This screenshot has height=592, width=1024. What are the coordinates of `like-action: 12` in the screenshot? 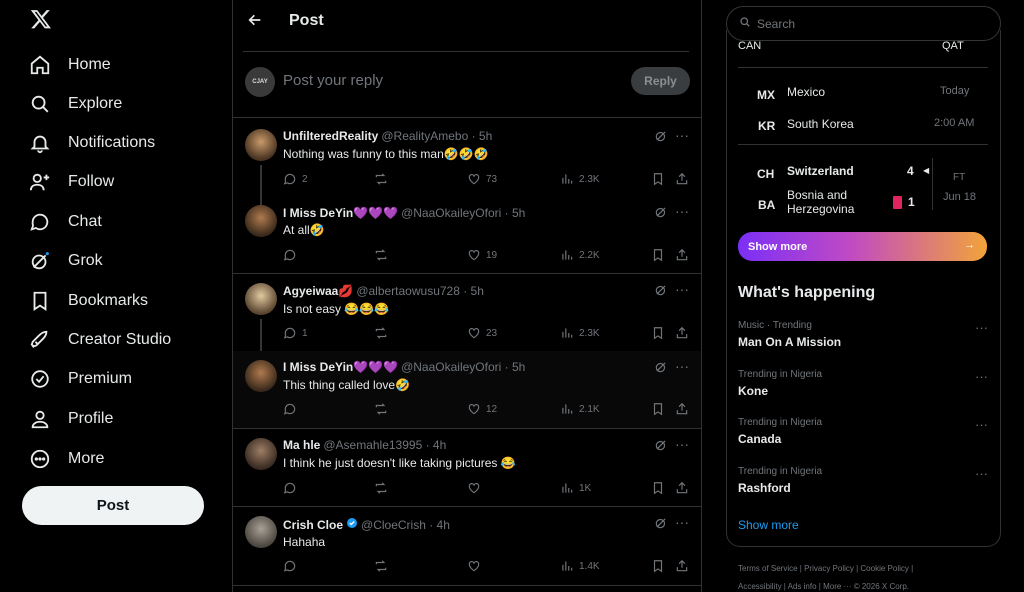 It's located at (482, 409).